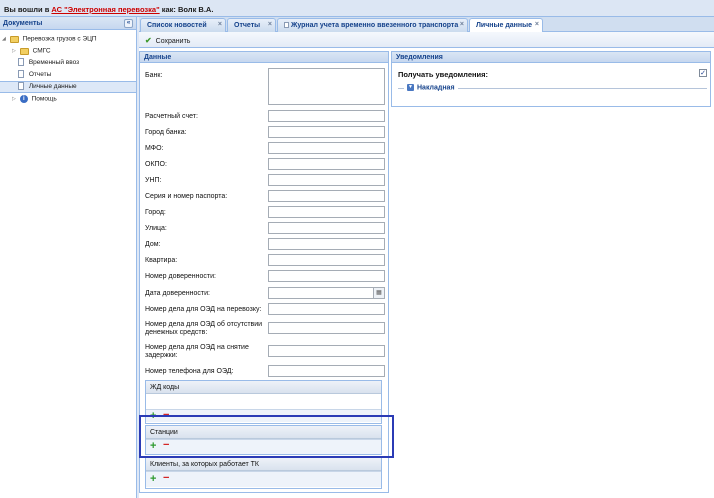 The height and width of the screenshot is (498, 714). What do you see at coordinates (166, 478) in the screenshot?
I see `remove-client-icon: −` at bounding box center [166, 478].